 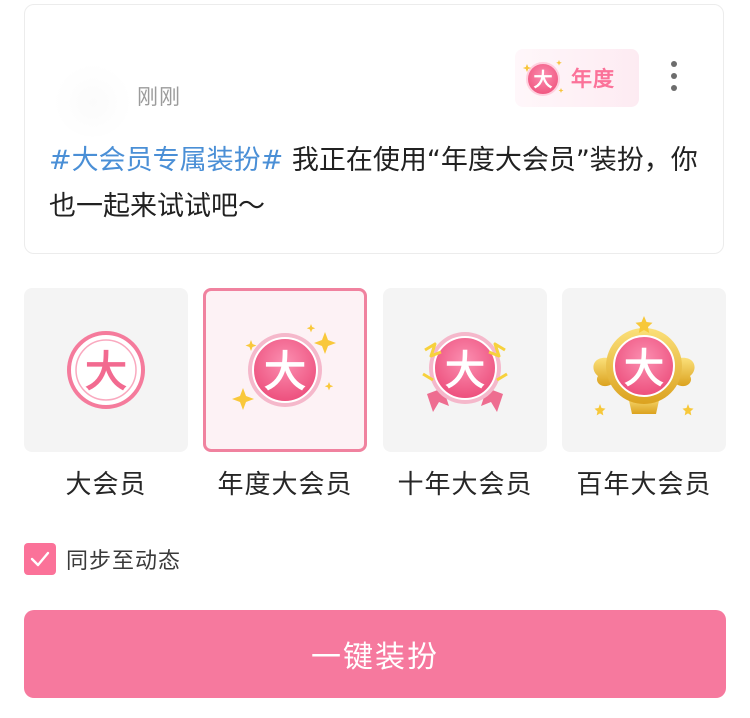 I want to click on vip-medal-sparkle-icon: 大, so click(x=284, y=367).